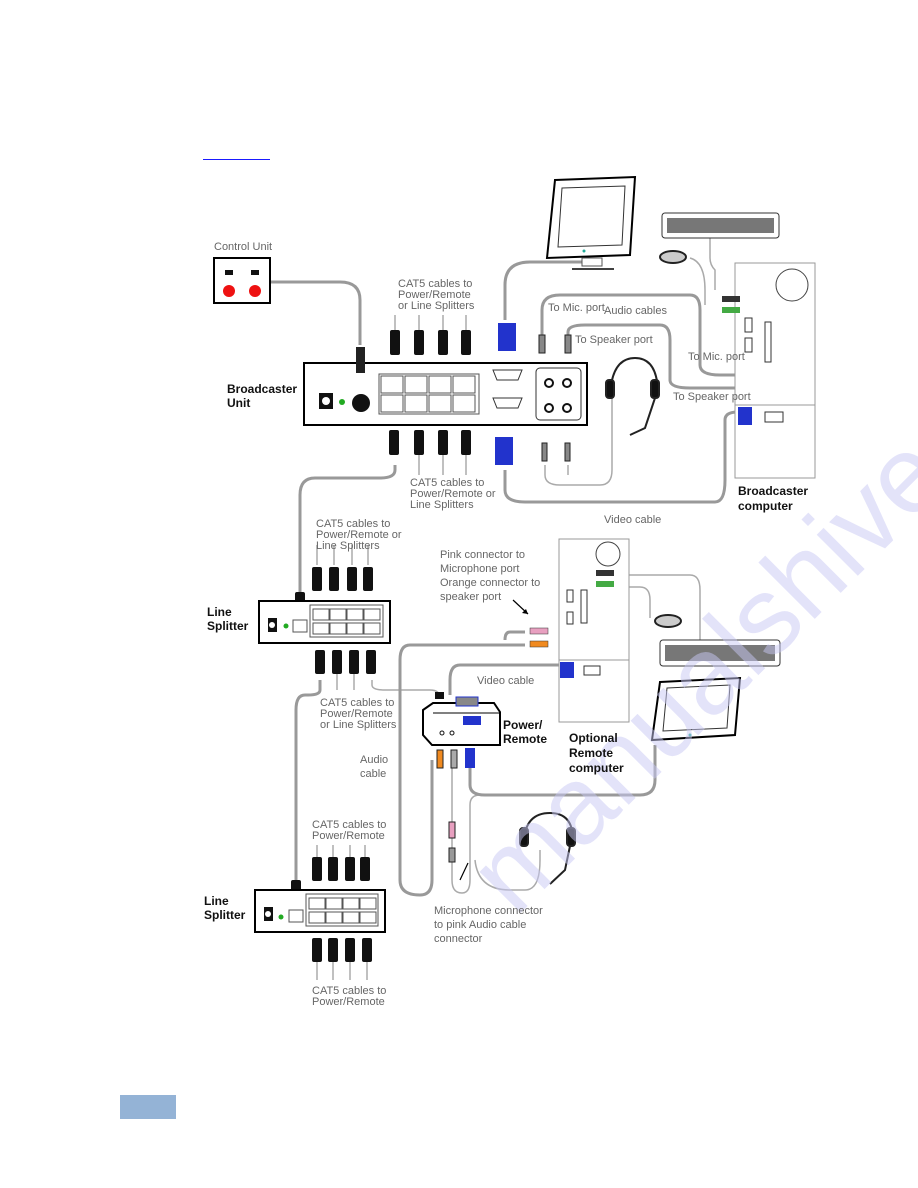 The image size is (918, 1188). Describe the element at coordinates (225, 908) in the screenshot. I see `label-line-splitter-2: Line Splitter` at that location.